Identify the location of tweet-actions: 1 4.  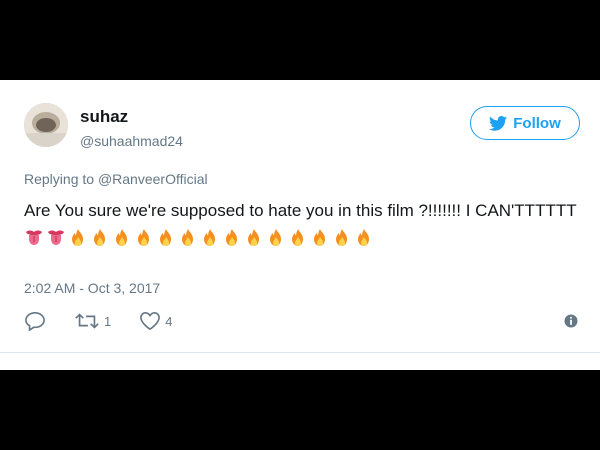
(98, 321).